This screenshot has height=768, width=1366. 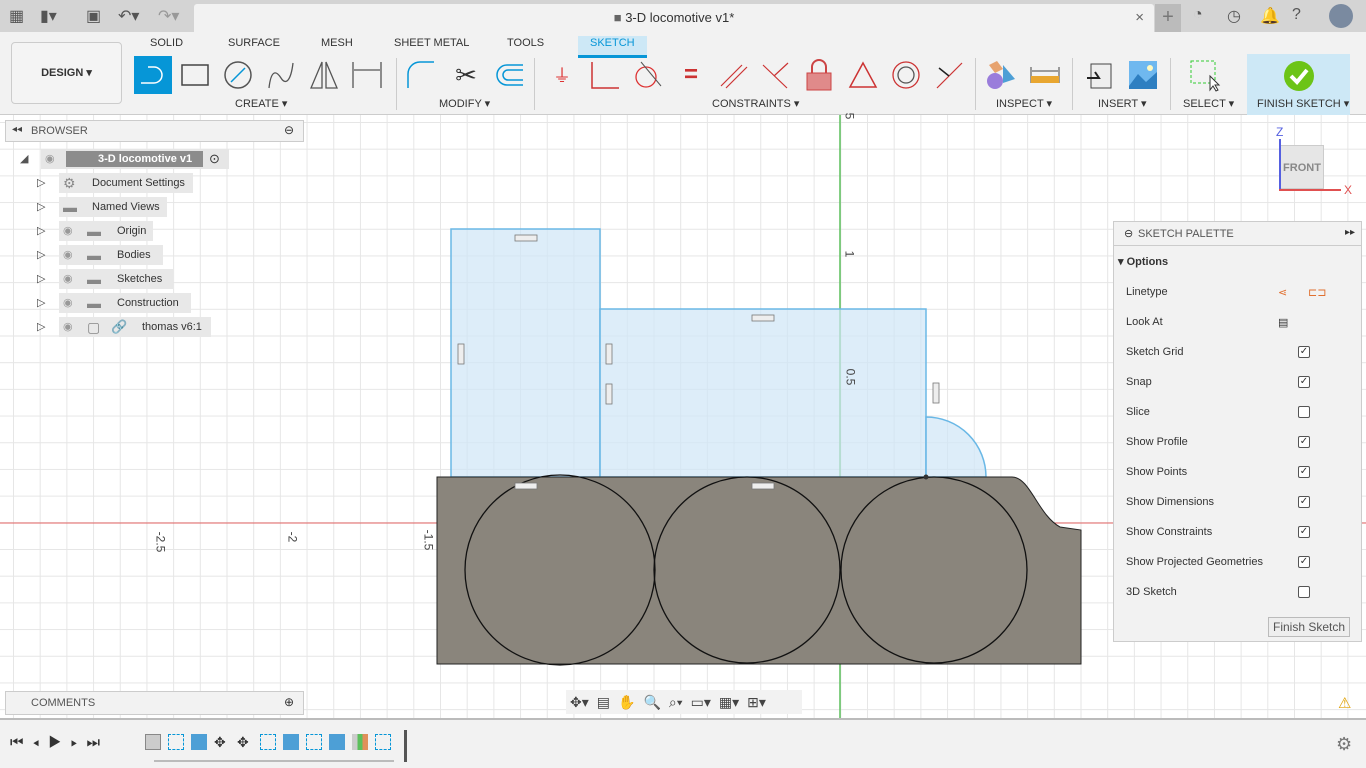 I want to click on circle-tool-icon, so click(x=238, y=75).